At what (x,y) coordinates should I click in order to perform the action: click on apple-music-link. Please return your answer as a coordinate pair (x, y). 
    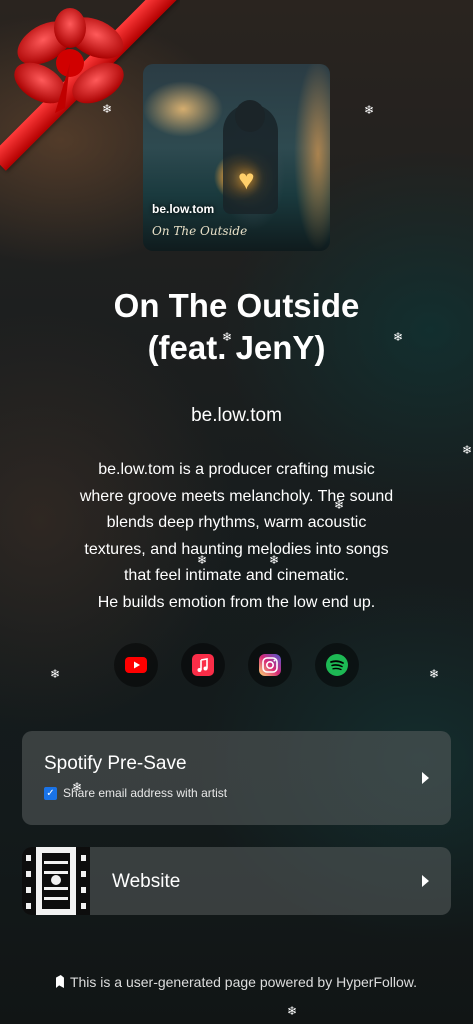
    Looking at the image, I should click on (203, 665).